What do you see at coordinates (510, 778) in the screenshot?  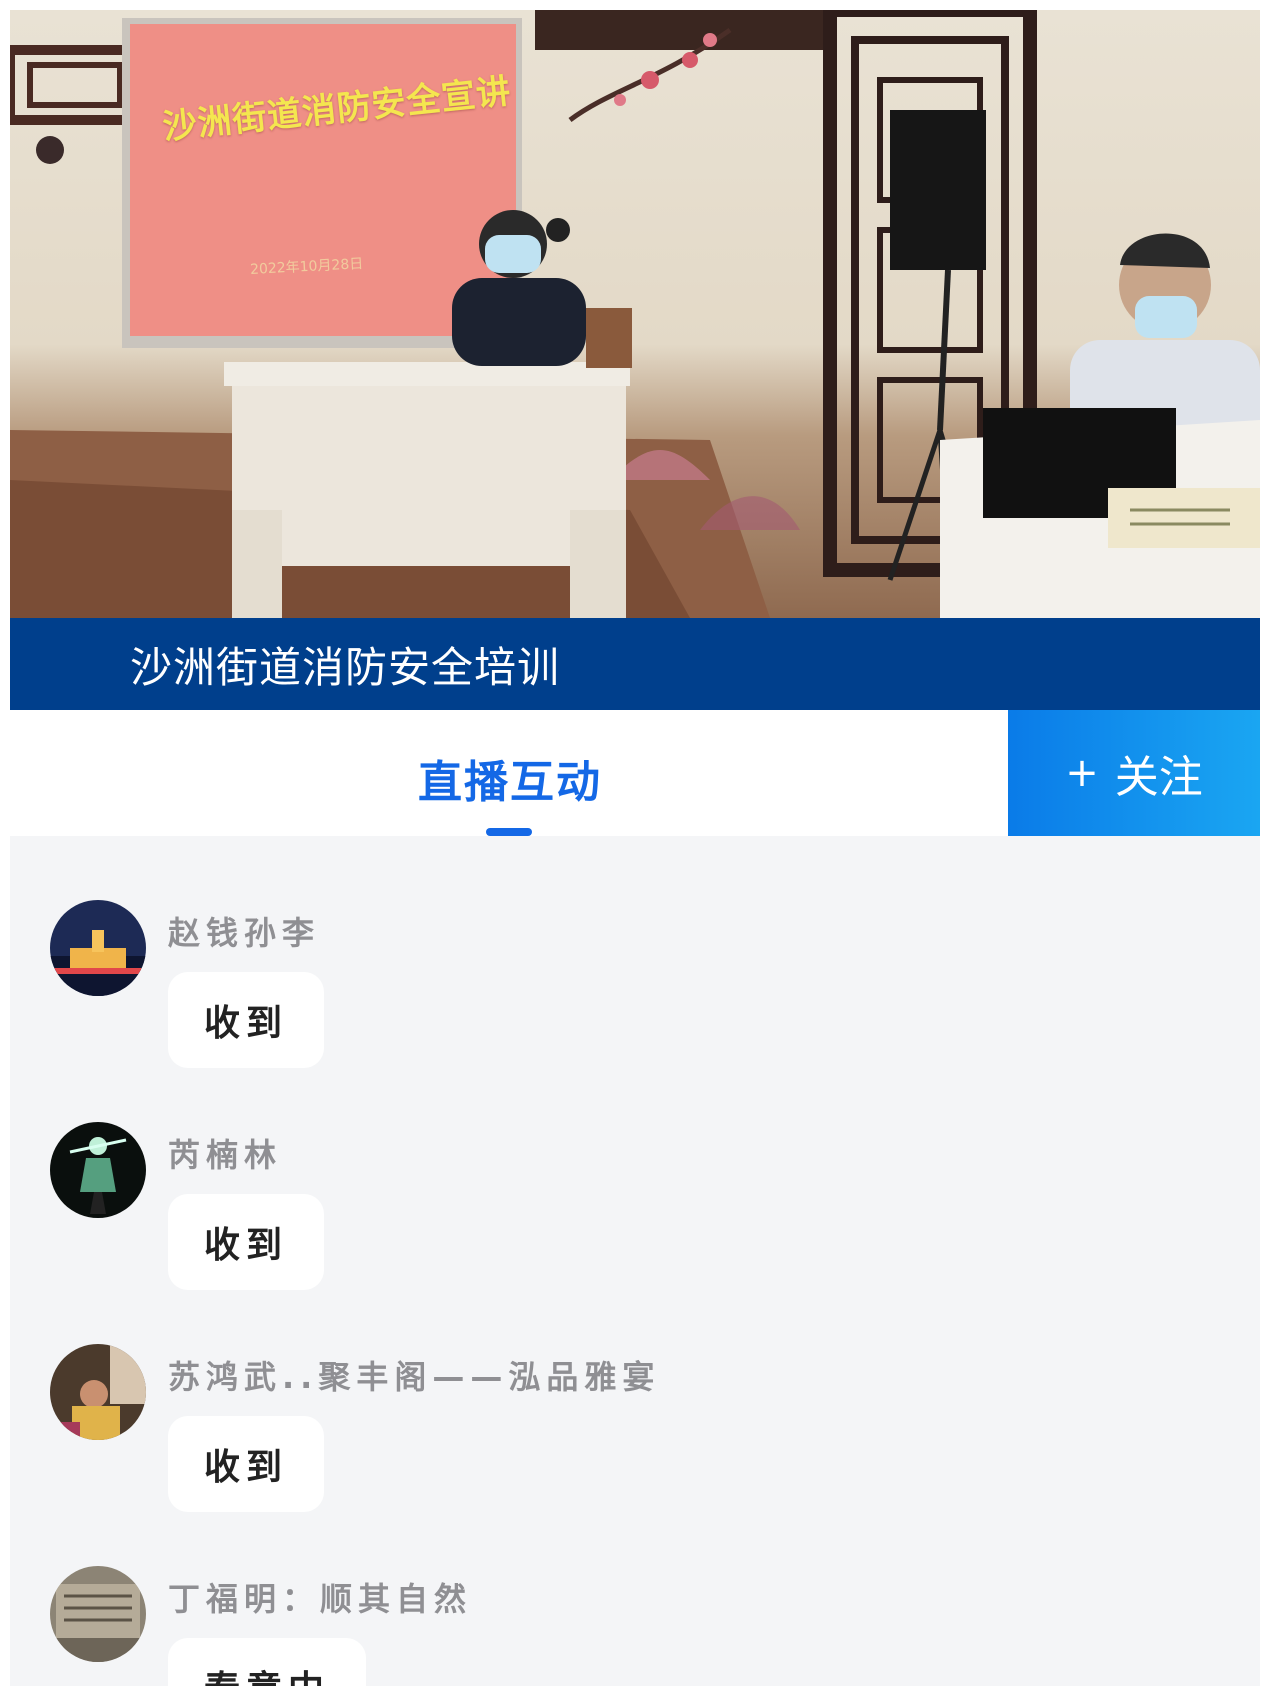 I see `tab-live-interaction: 直播互动` at bounding box center [510, 778].